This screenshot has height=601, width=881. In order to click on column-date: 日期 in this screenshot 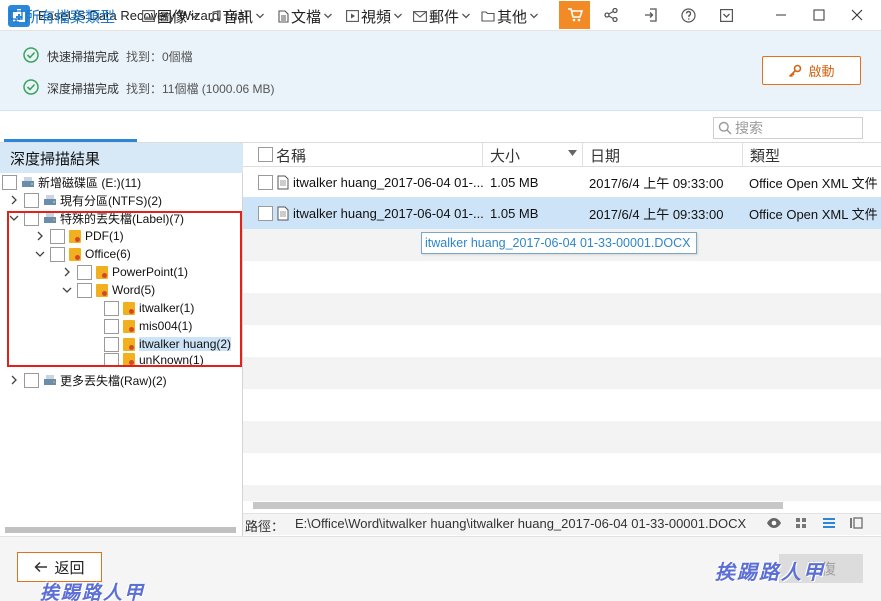, I will do `click(605, 155)`.